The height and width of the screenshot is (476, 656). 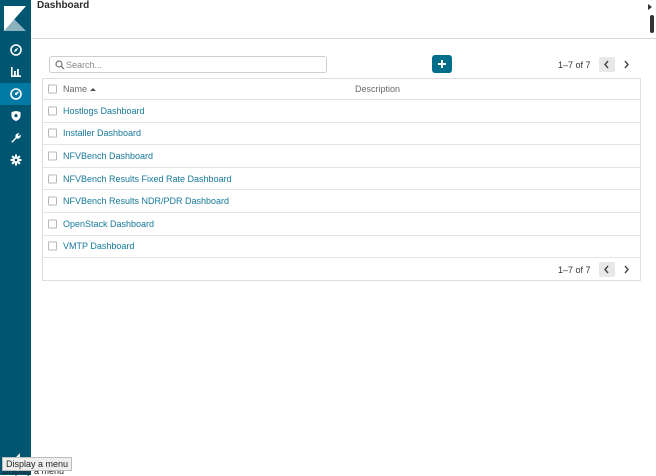 I want to click on sidebar-item-discover, so click(x=15, y=50).